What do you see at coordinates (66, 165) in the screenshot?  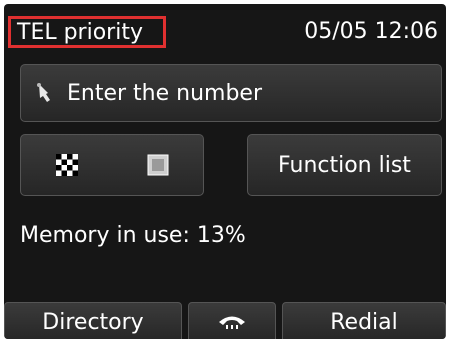 I see `checkerboard-icon` at bounding box center [66, 165].